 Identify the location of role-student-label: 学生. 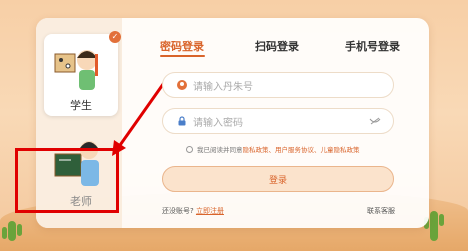
(81, 105).